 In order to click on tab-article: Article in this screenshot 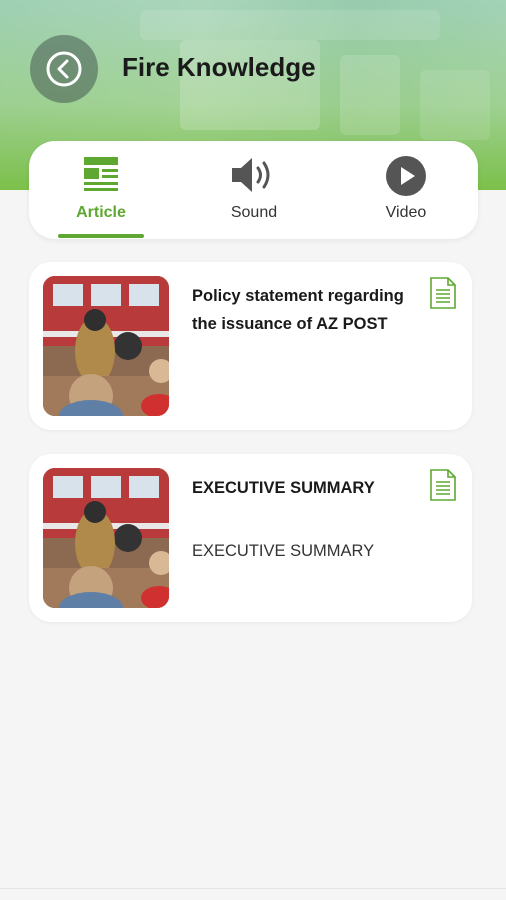, I will do `click(101, 190)`.